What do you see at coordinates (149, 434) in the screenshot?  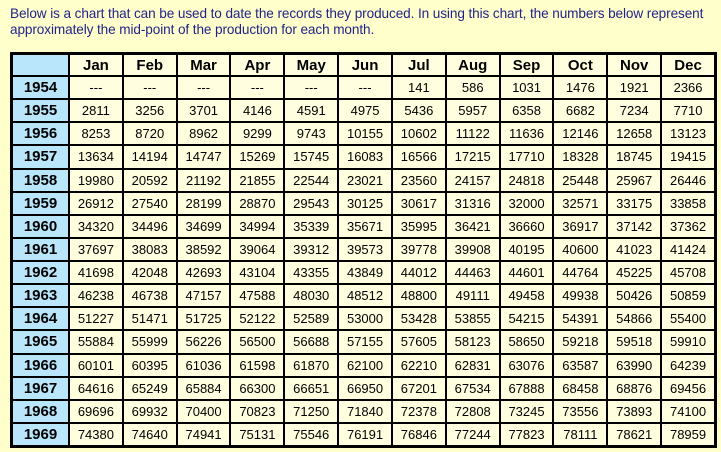 I see `production-number-cell: 74640` at bounding box center [149, 434].